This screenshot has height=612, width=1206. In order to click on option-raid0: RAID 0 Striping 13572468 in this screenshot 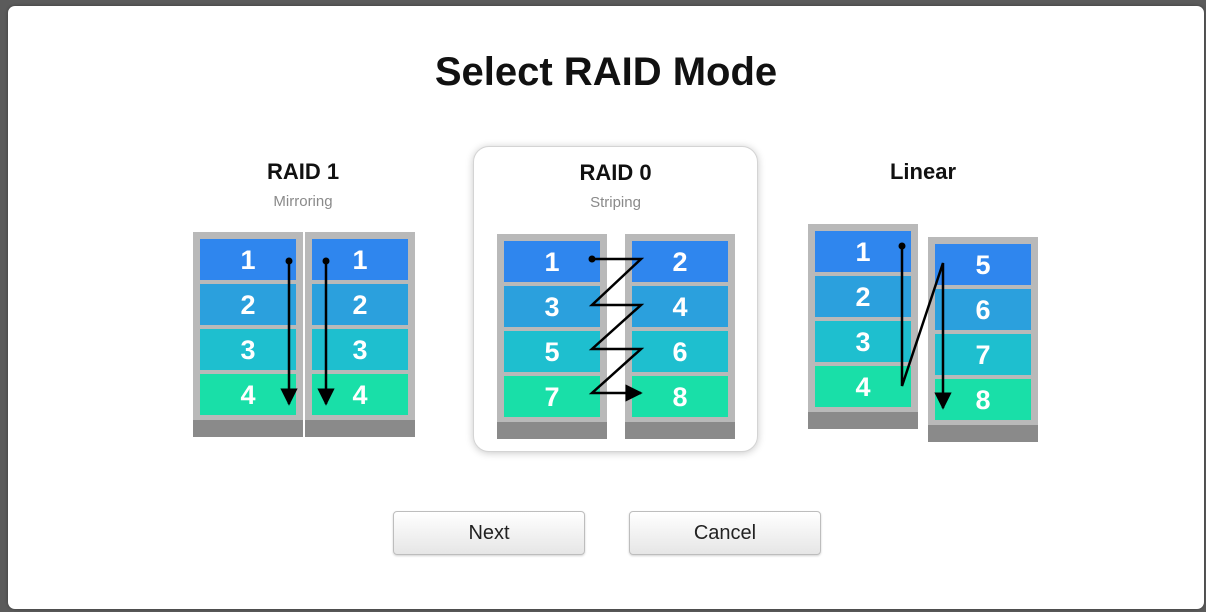, I will do `click(615, 299)`.